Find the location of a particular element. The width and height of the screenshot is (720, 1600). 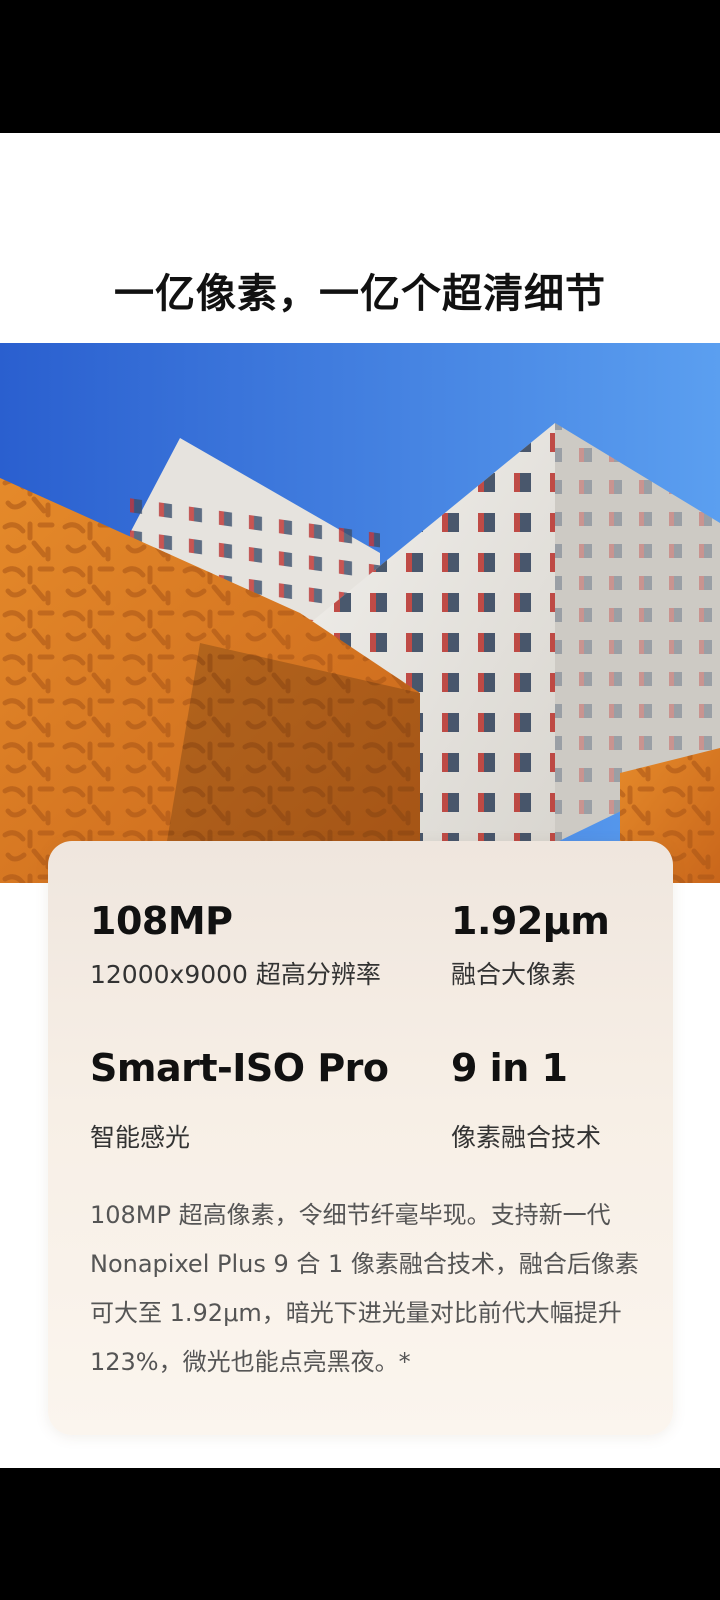

spec-label: 融合大像素 is located at coordinates (514, 974).